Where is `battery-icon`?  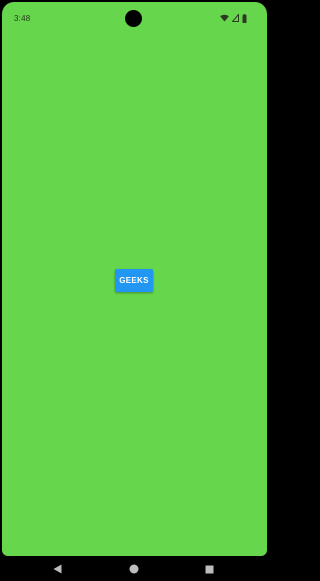
battery-icon is located at coordinates (244, 18).